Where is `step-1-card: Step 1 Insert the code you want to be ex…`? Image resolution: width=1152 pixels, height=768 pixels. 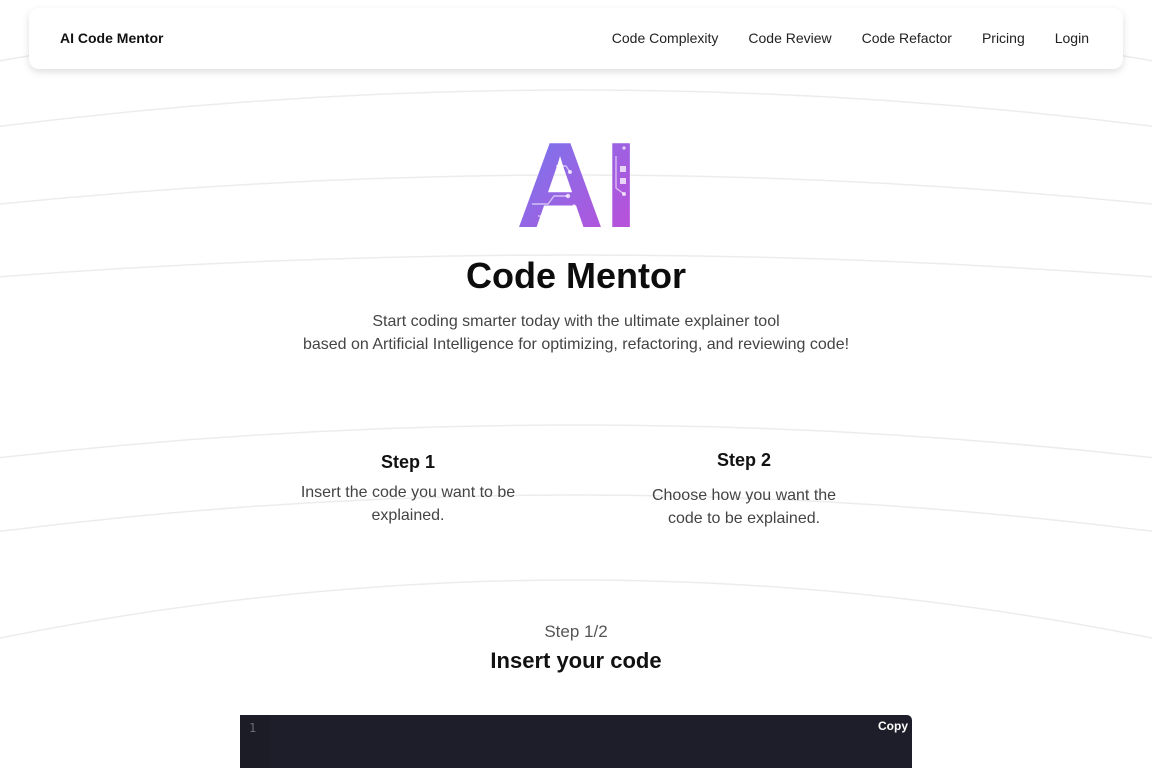 step-1-card: Step 1 Insert the code you want to be ex… is located at coordinates (408, 489).